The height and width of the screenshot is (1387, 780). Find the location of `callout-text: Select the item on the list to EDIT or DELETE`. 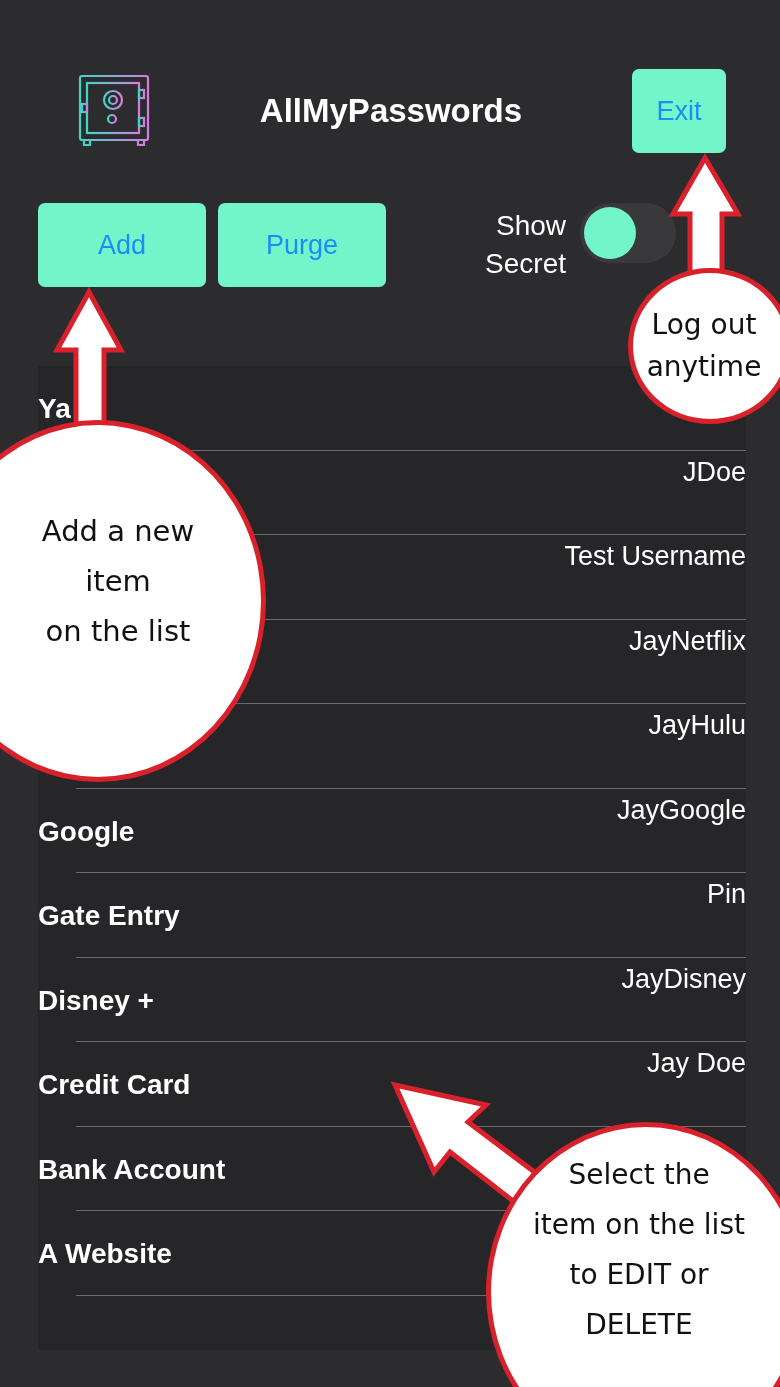

callout-text: Select the item on the list to EDIT or DELETE is located at coordinates (639, 1249).